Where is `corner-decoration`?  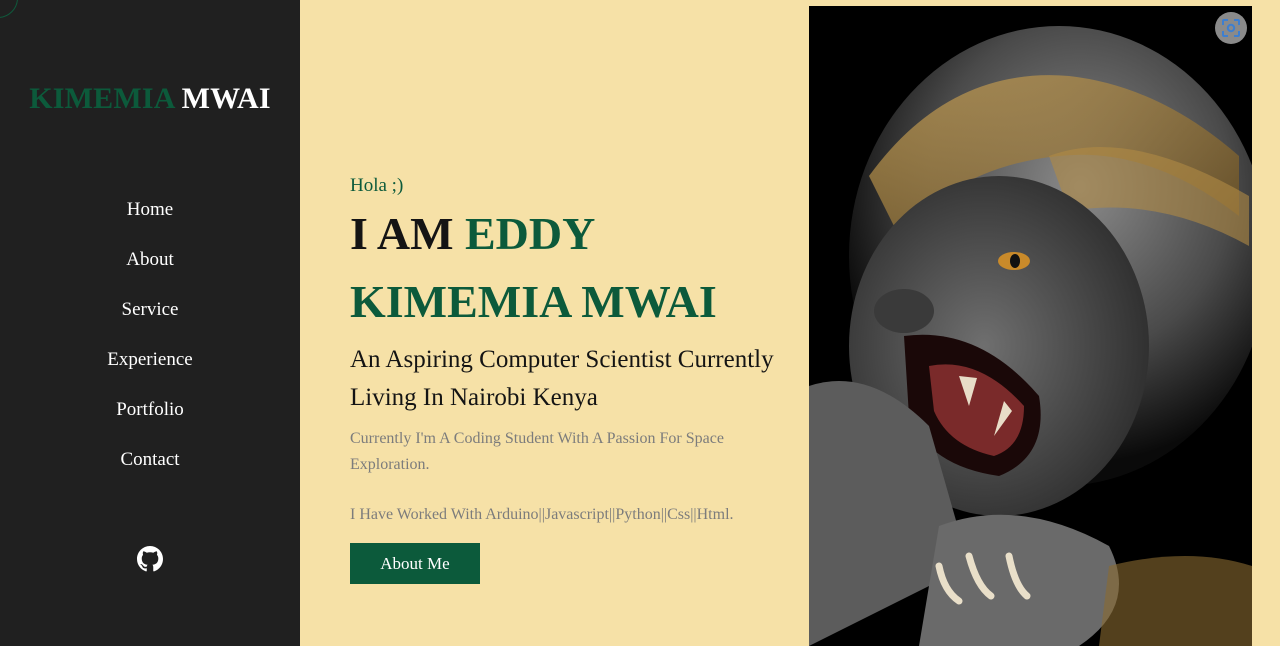
corner-decoration is located at coordinates (9, 9).